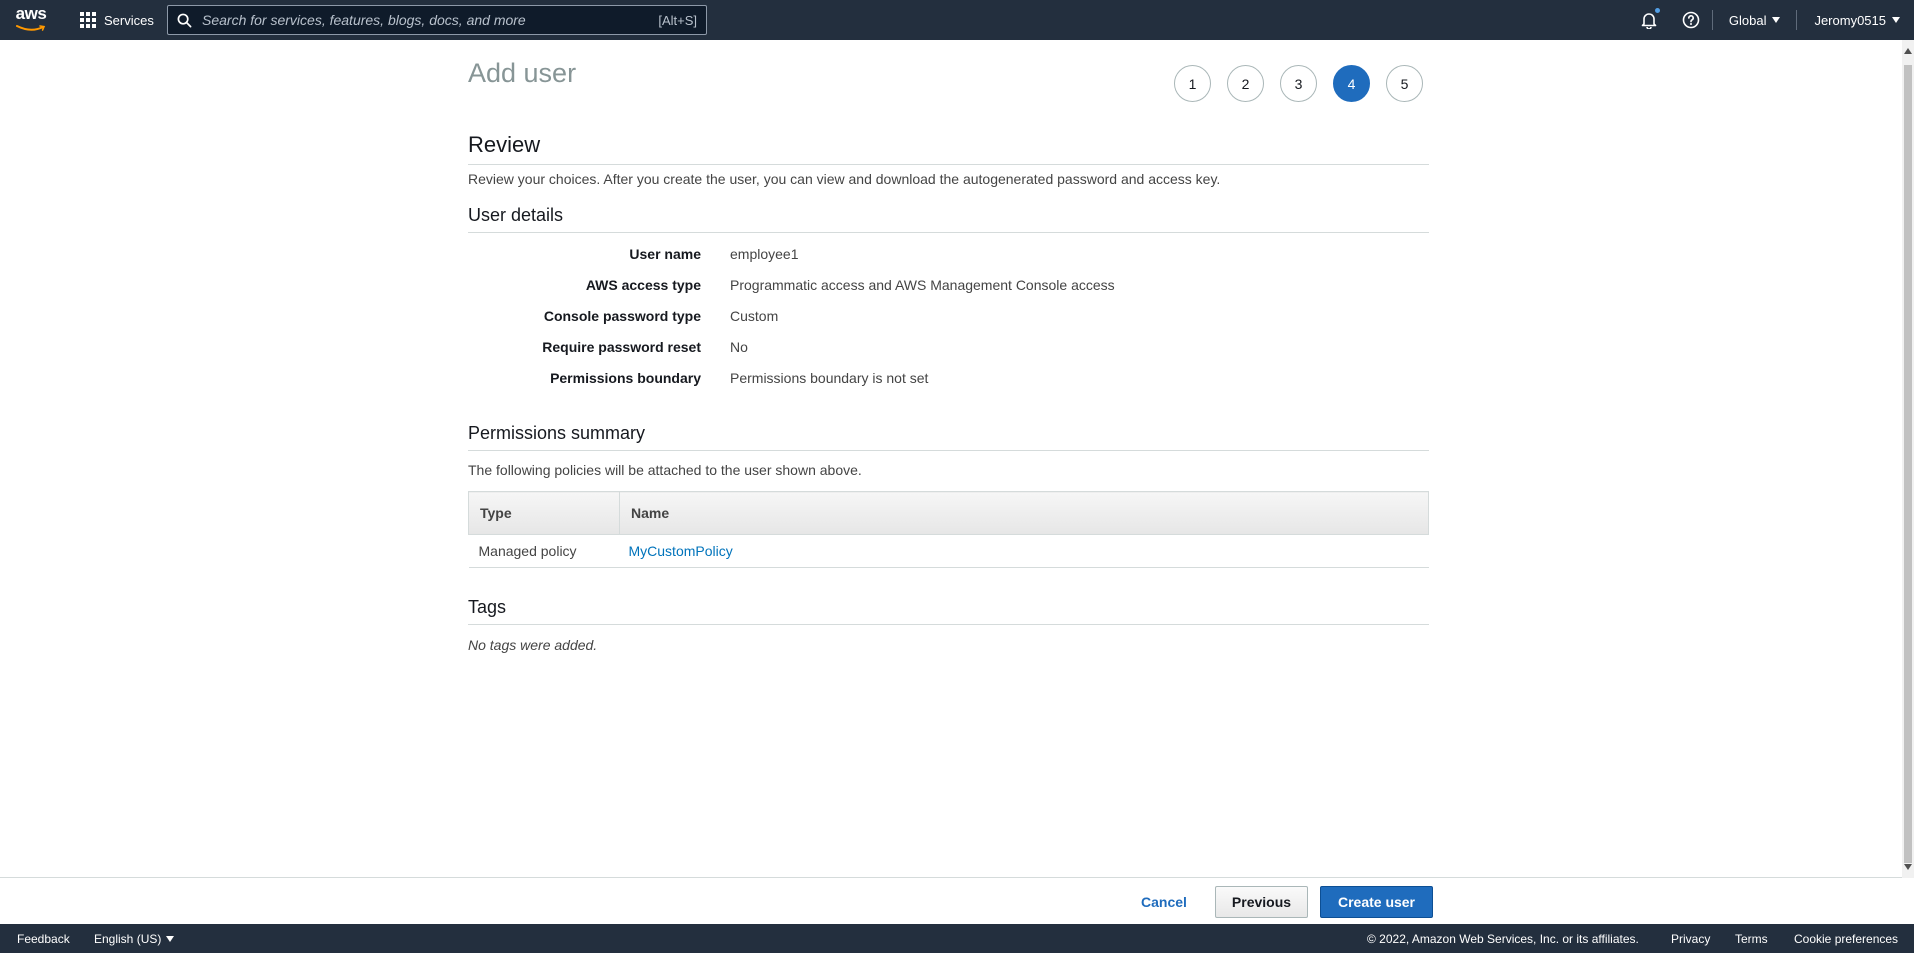  What do you see at coordinates (622, 315) in the screenshot?
I see `detail-key: Console password type` at bounding box center [622, 315].